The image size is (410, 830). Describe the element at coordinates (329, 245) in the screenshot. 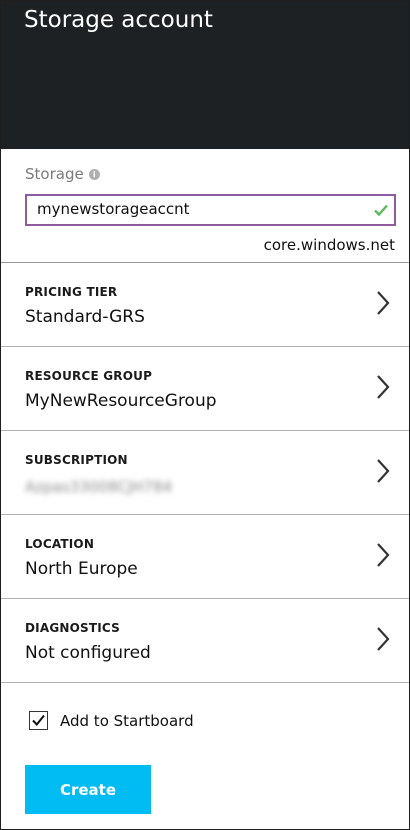

I see `domain-suffix: core.windows.net` at that location.